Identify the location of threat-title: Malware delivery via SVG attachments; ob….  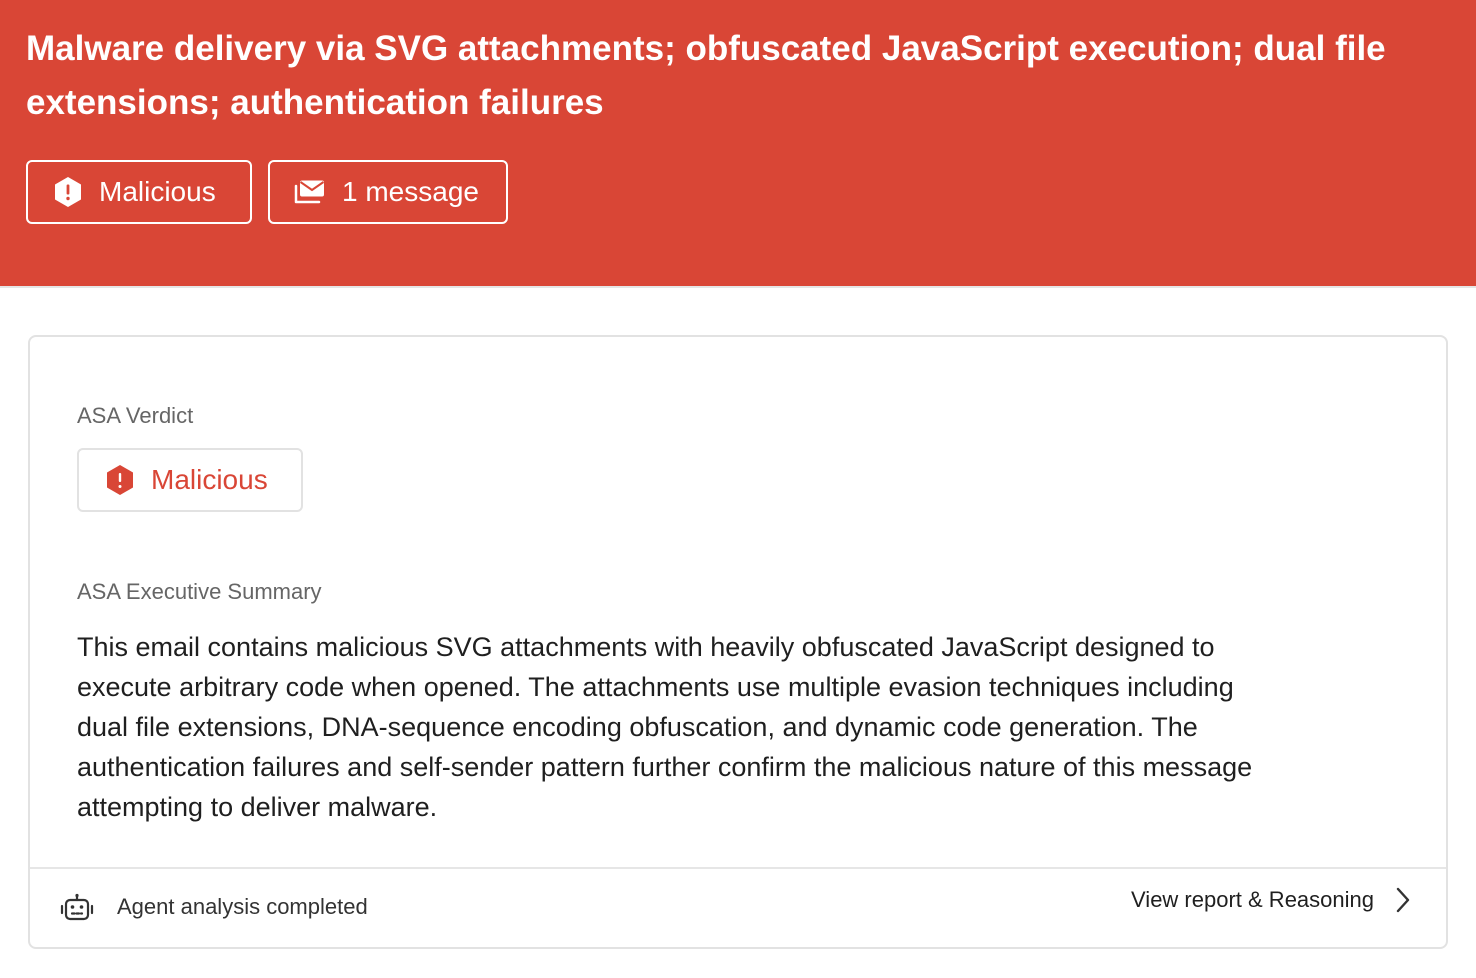
(706, 75).